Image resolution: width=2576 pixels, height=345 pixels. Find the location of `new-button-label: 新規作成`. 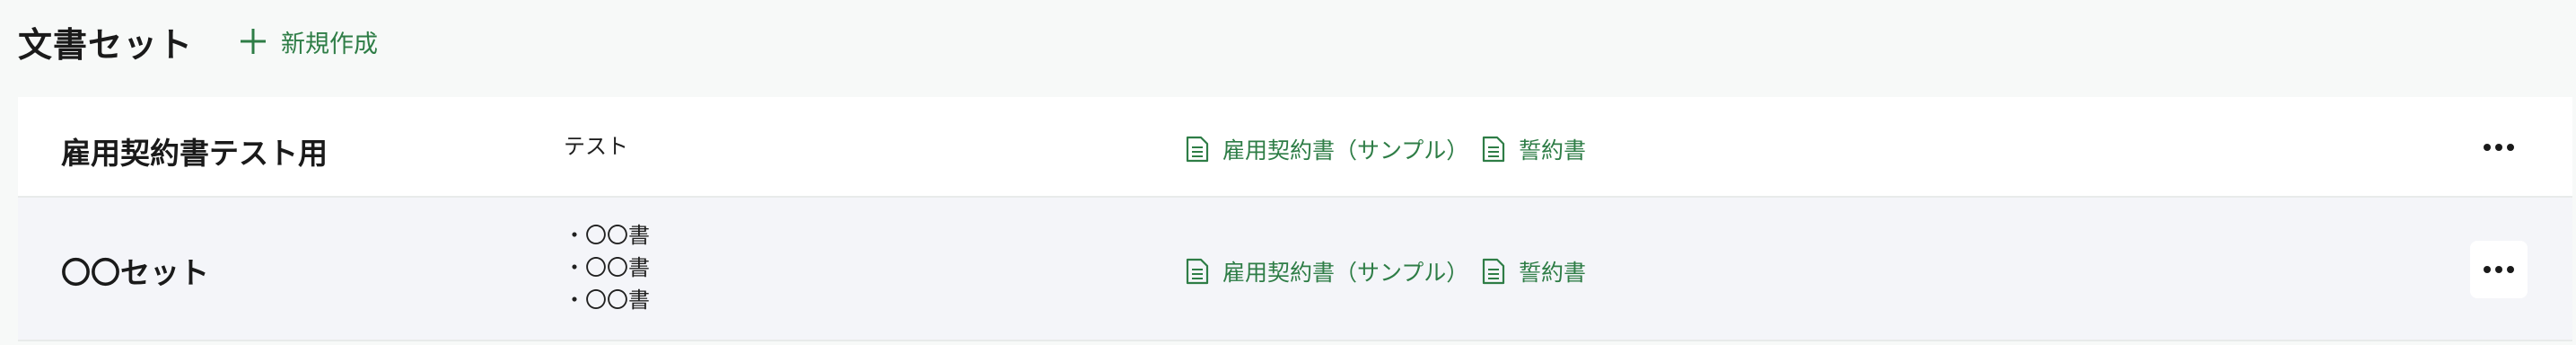

new-button-label: 新規作成 is located at coordinates (330, 44).